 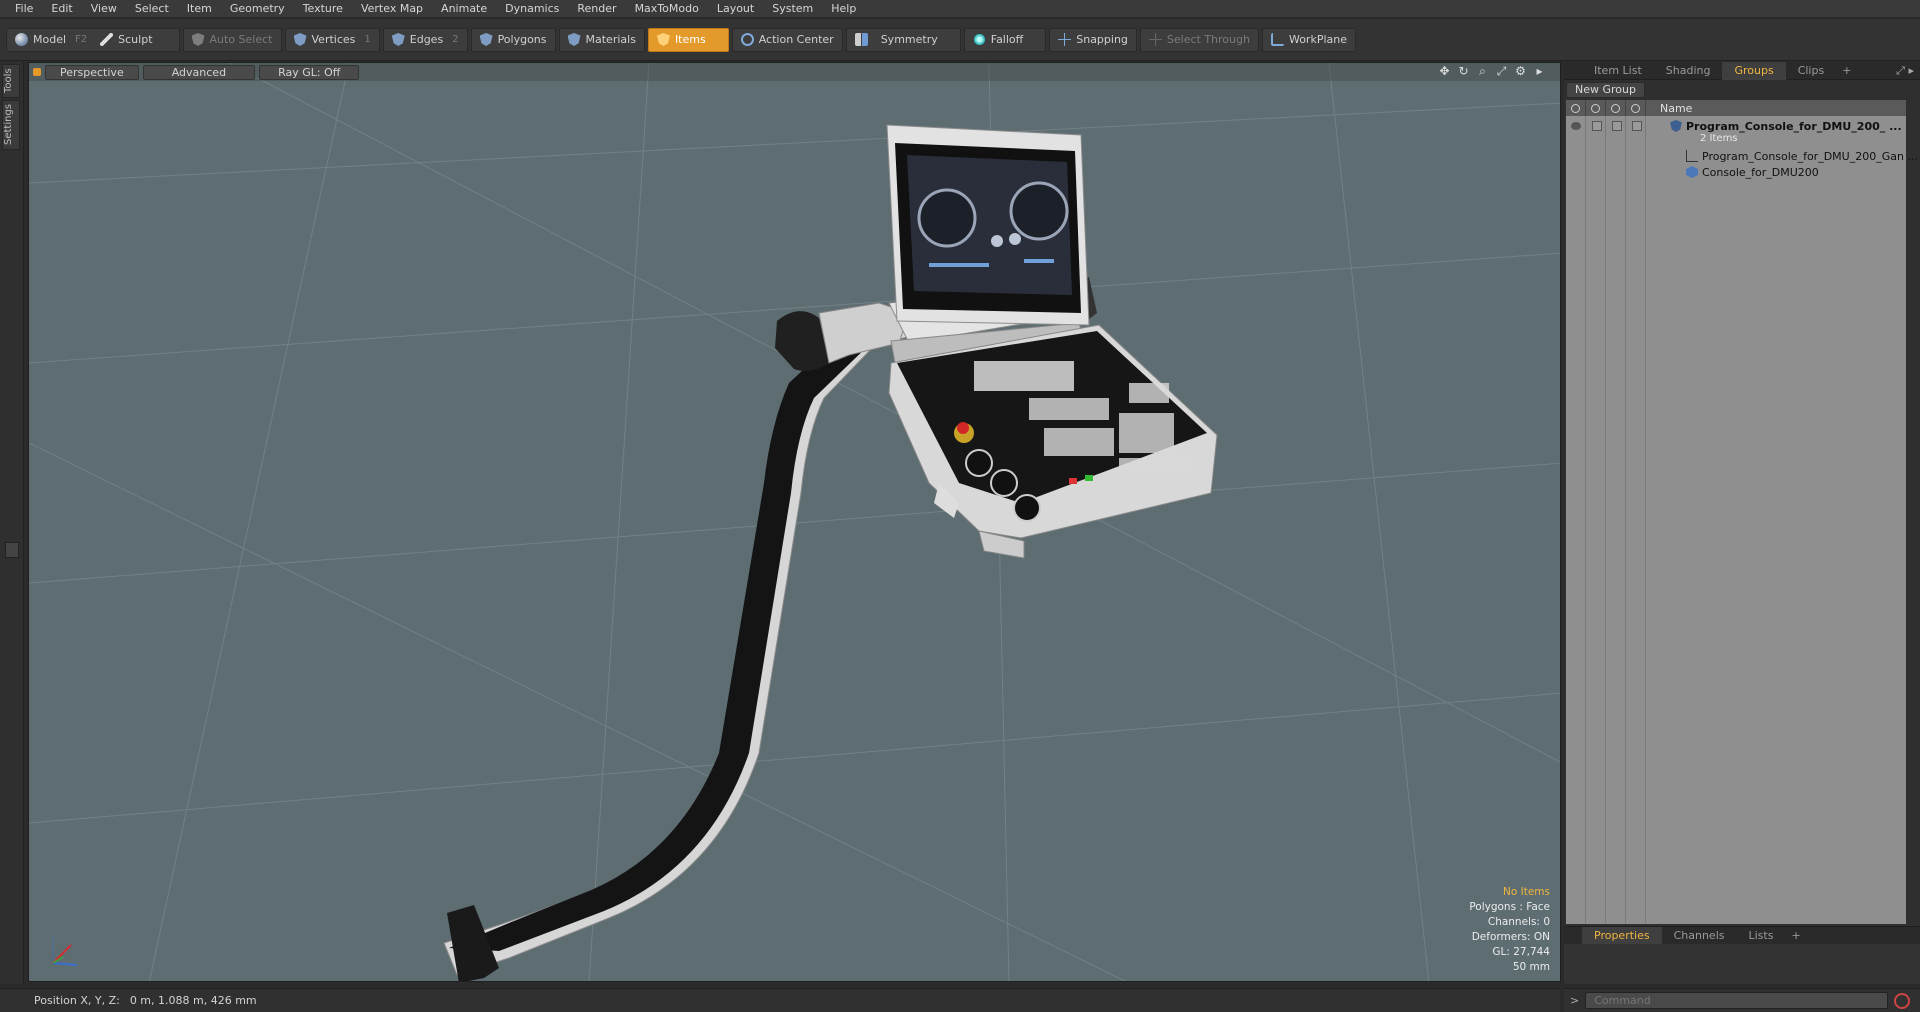 What do you see at coordinates (1636, 108) in the screenshot?
I see `select-column-icon` at bounding box center [1636, 108].